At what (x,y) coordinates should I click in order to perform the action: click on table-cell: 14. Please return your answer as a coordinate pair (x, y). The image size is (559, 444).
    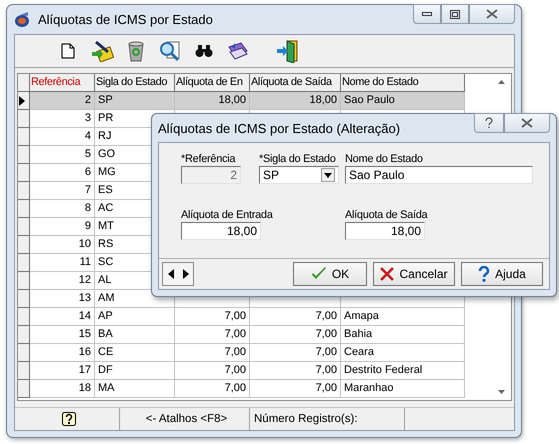
    Looking at the image, I should click on (62, 317).